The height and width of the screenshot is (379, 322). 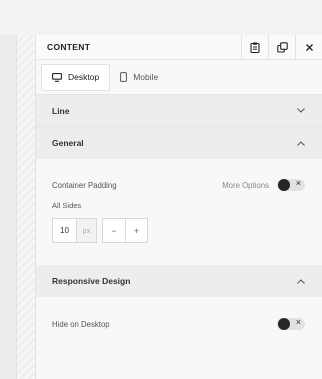 I want to click on monitor-icon, so click(x=57, y=77).